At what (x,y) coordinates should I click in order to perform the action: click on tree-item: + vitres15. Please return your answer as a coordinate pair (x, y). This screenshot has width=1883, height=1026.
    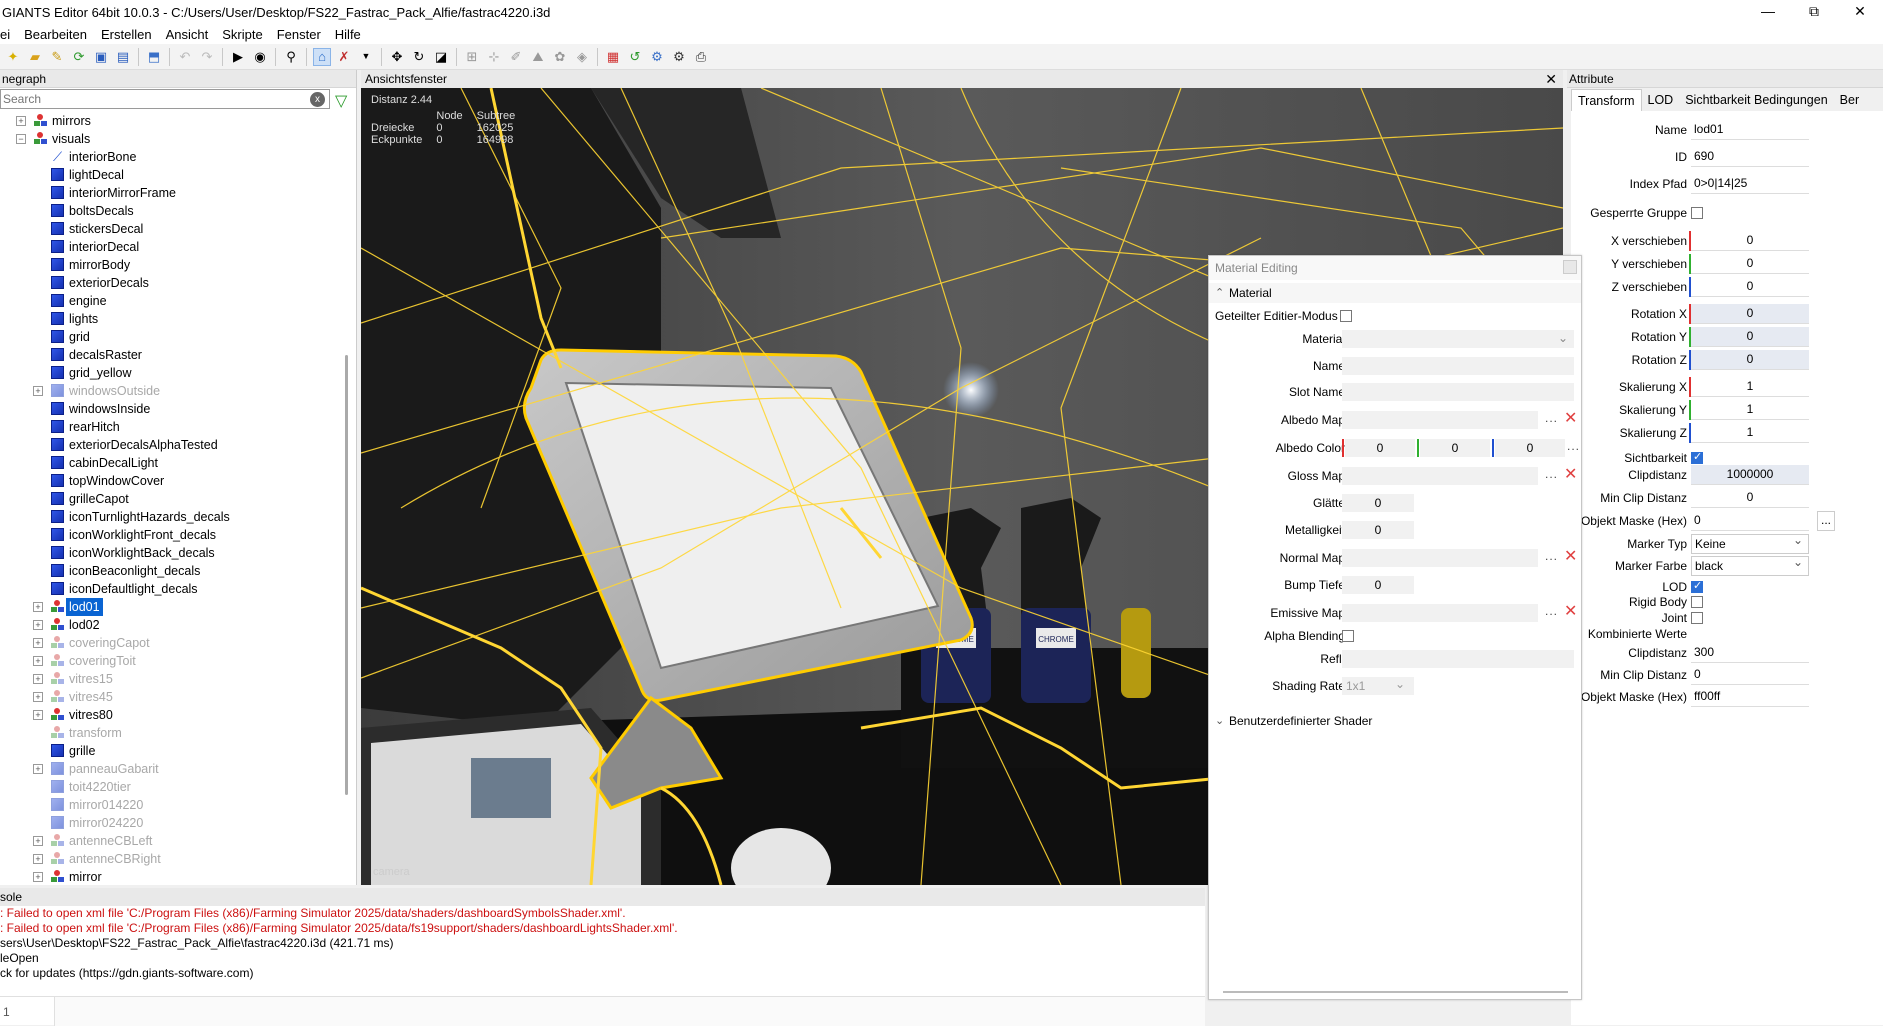
    Looking at the image, I should click on (172, 679).